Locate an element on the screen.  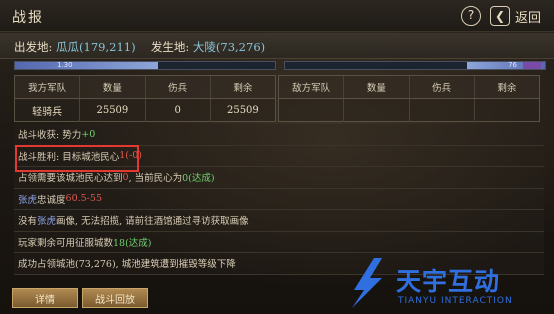
my-strength-value: 1.30 is located at coordinates (65, 65).